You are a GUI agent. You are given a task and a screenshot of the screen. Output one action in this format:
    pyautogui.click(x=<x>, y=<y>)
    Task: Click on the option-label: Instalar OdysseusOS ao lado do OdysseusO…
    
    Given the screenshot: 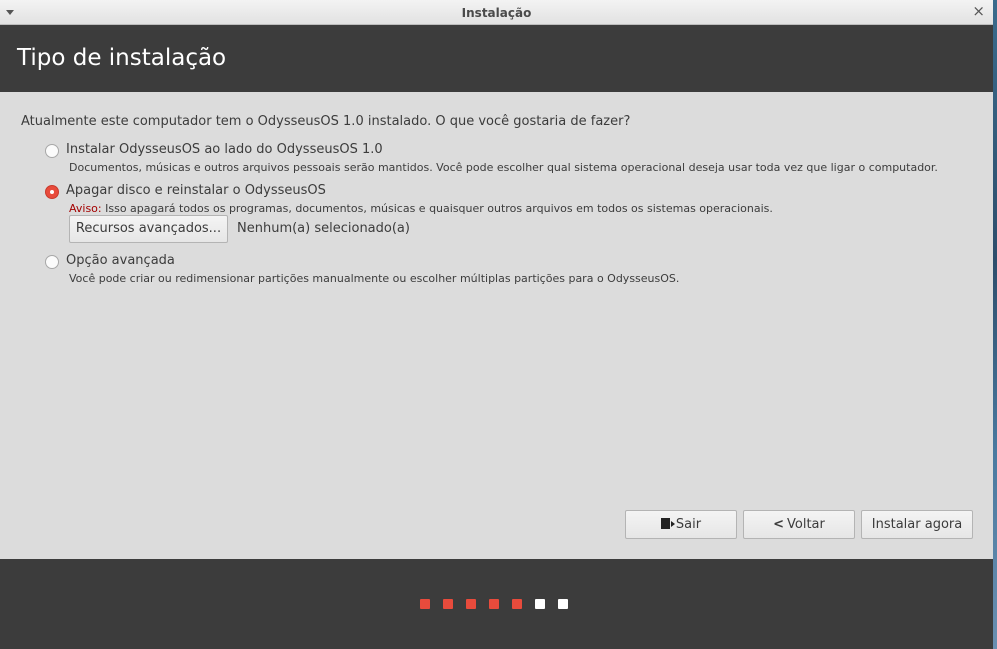 What is the action you would take?
    pyautogui.click(x=224, y=149)
    